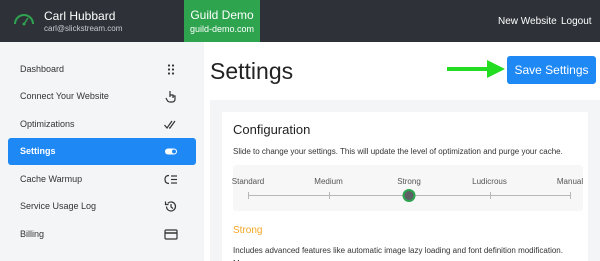 This screenshot has height=261, width=600. What do you see at coordinates (102, 124) in the screenshot?
I see `sidebar-item-optimizations: Optimizations` at bounding box center [102, 124].